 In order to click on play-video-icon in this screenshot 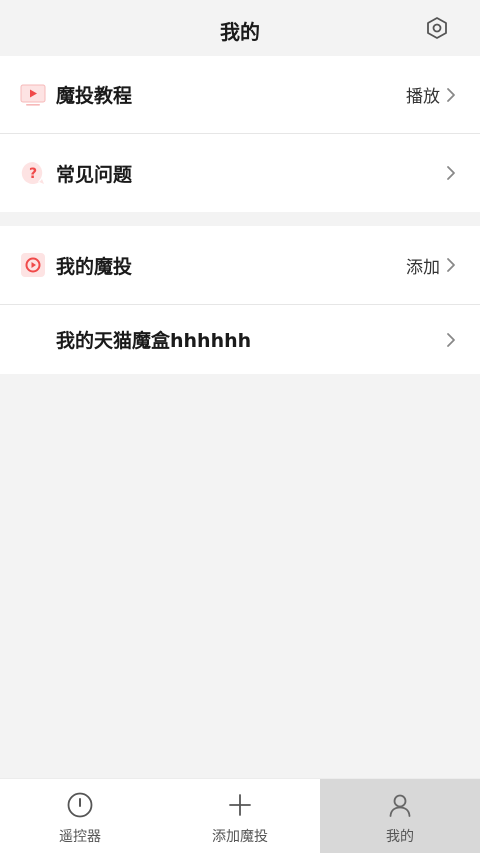, I will do `click(33, 95)`.